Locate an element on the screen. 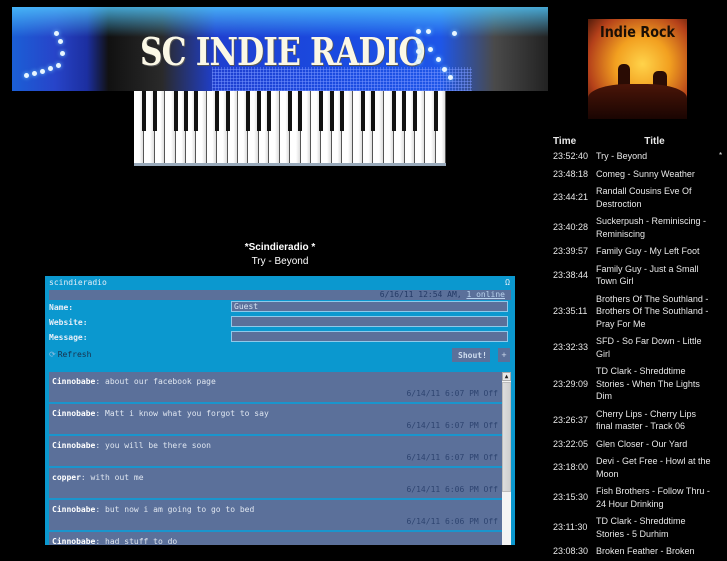  column-time: Time is located at coordinates (565, 141).